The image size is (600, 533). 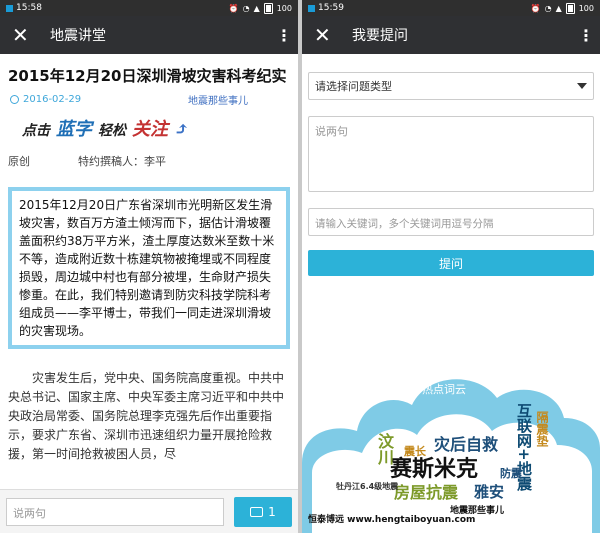 I want to click on watermark: 恒泰博远 www.hengtaiboyuan.com, so click(x=392, y=520).